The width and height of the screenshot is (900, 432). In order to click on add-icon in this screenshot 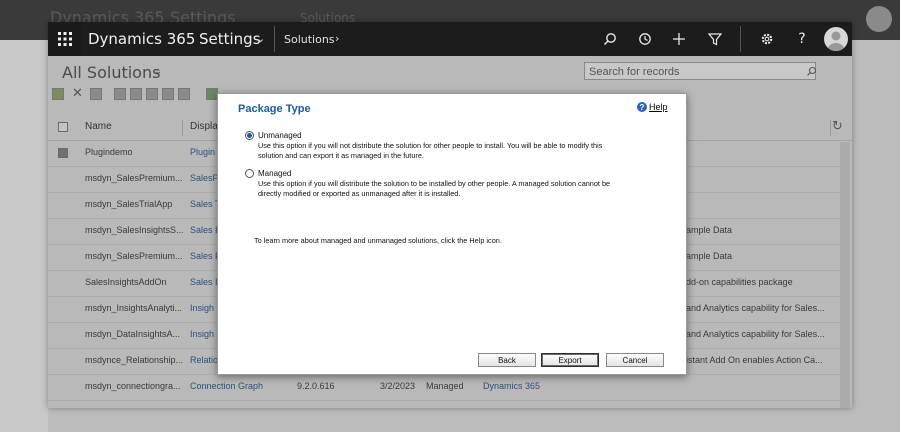, I will do `click(679, 39)`.